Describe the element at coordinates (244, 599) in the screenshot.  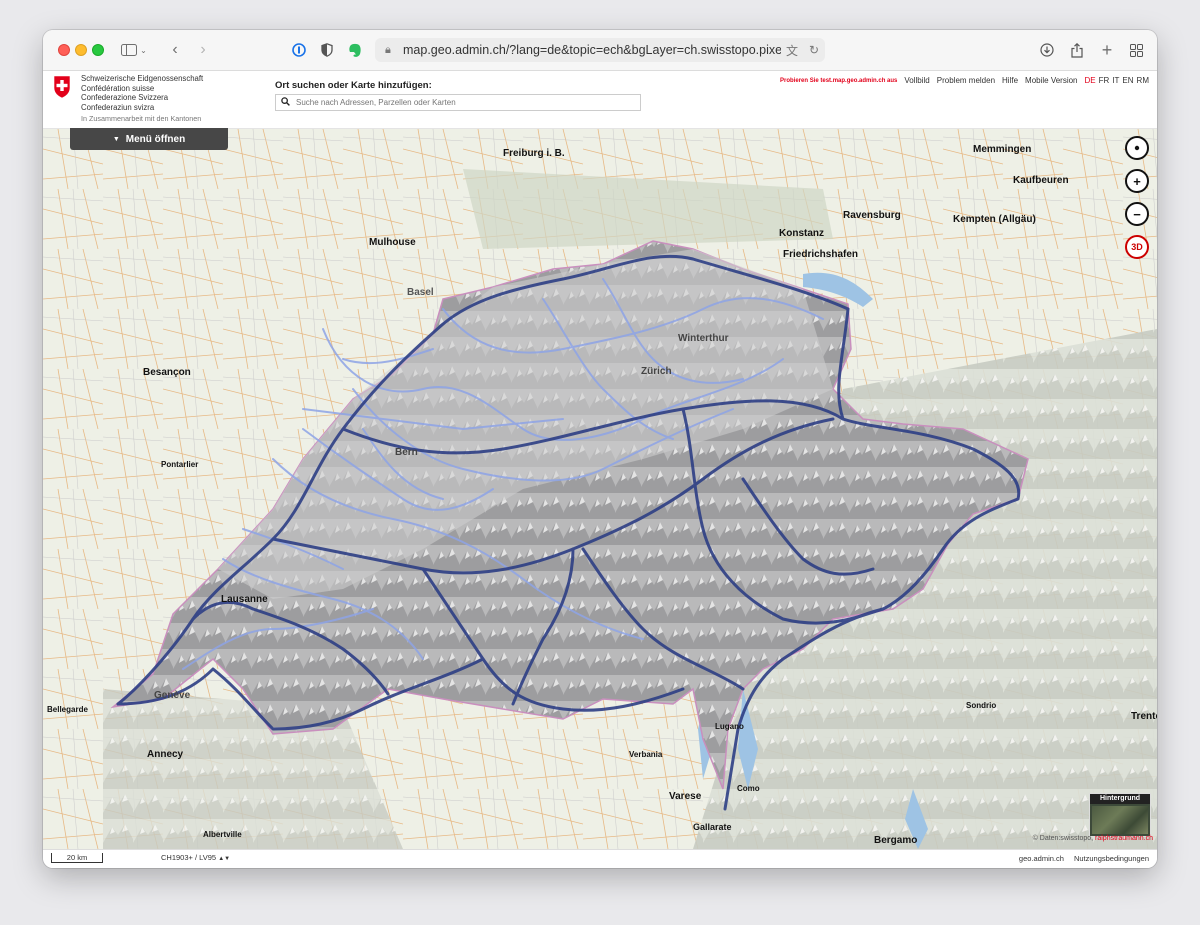
I see `place-lausanne: Lausanne` at that location.